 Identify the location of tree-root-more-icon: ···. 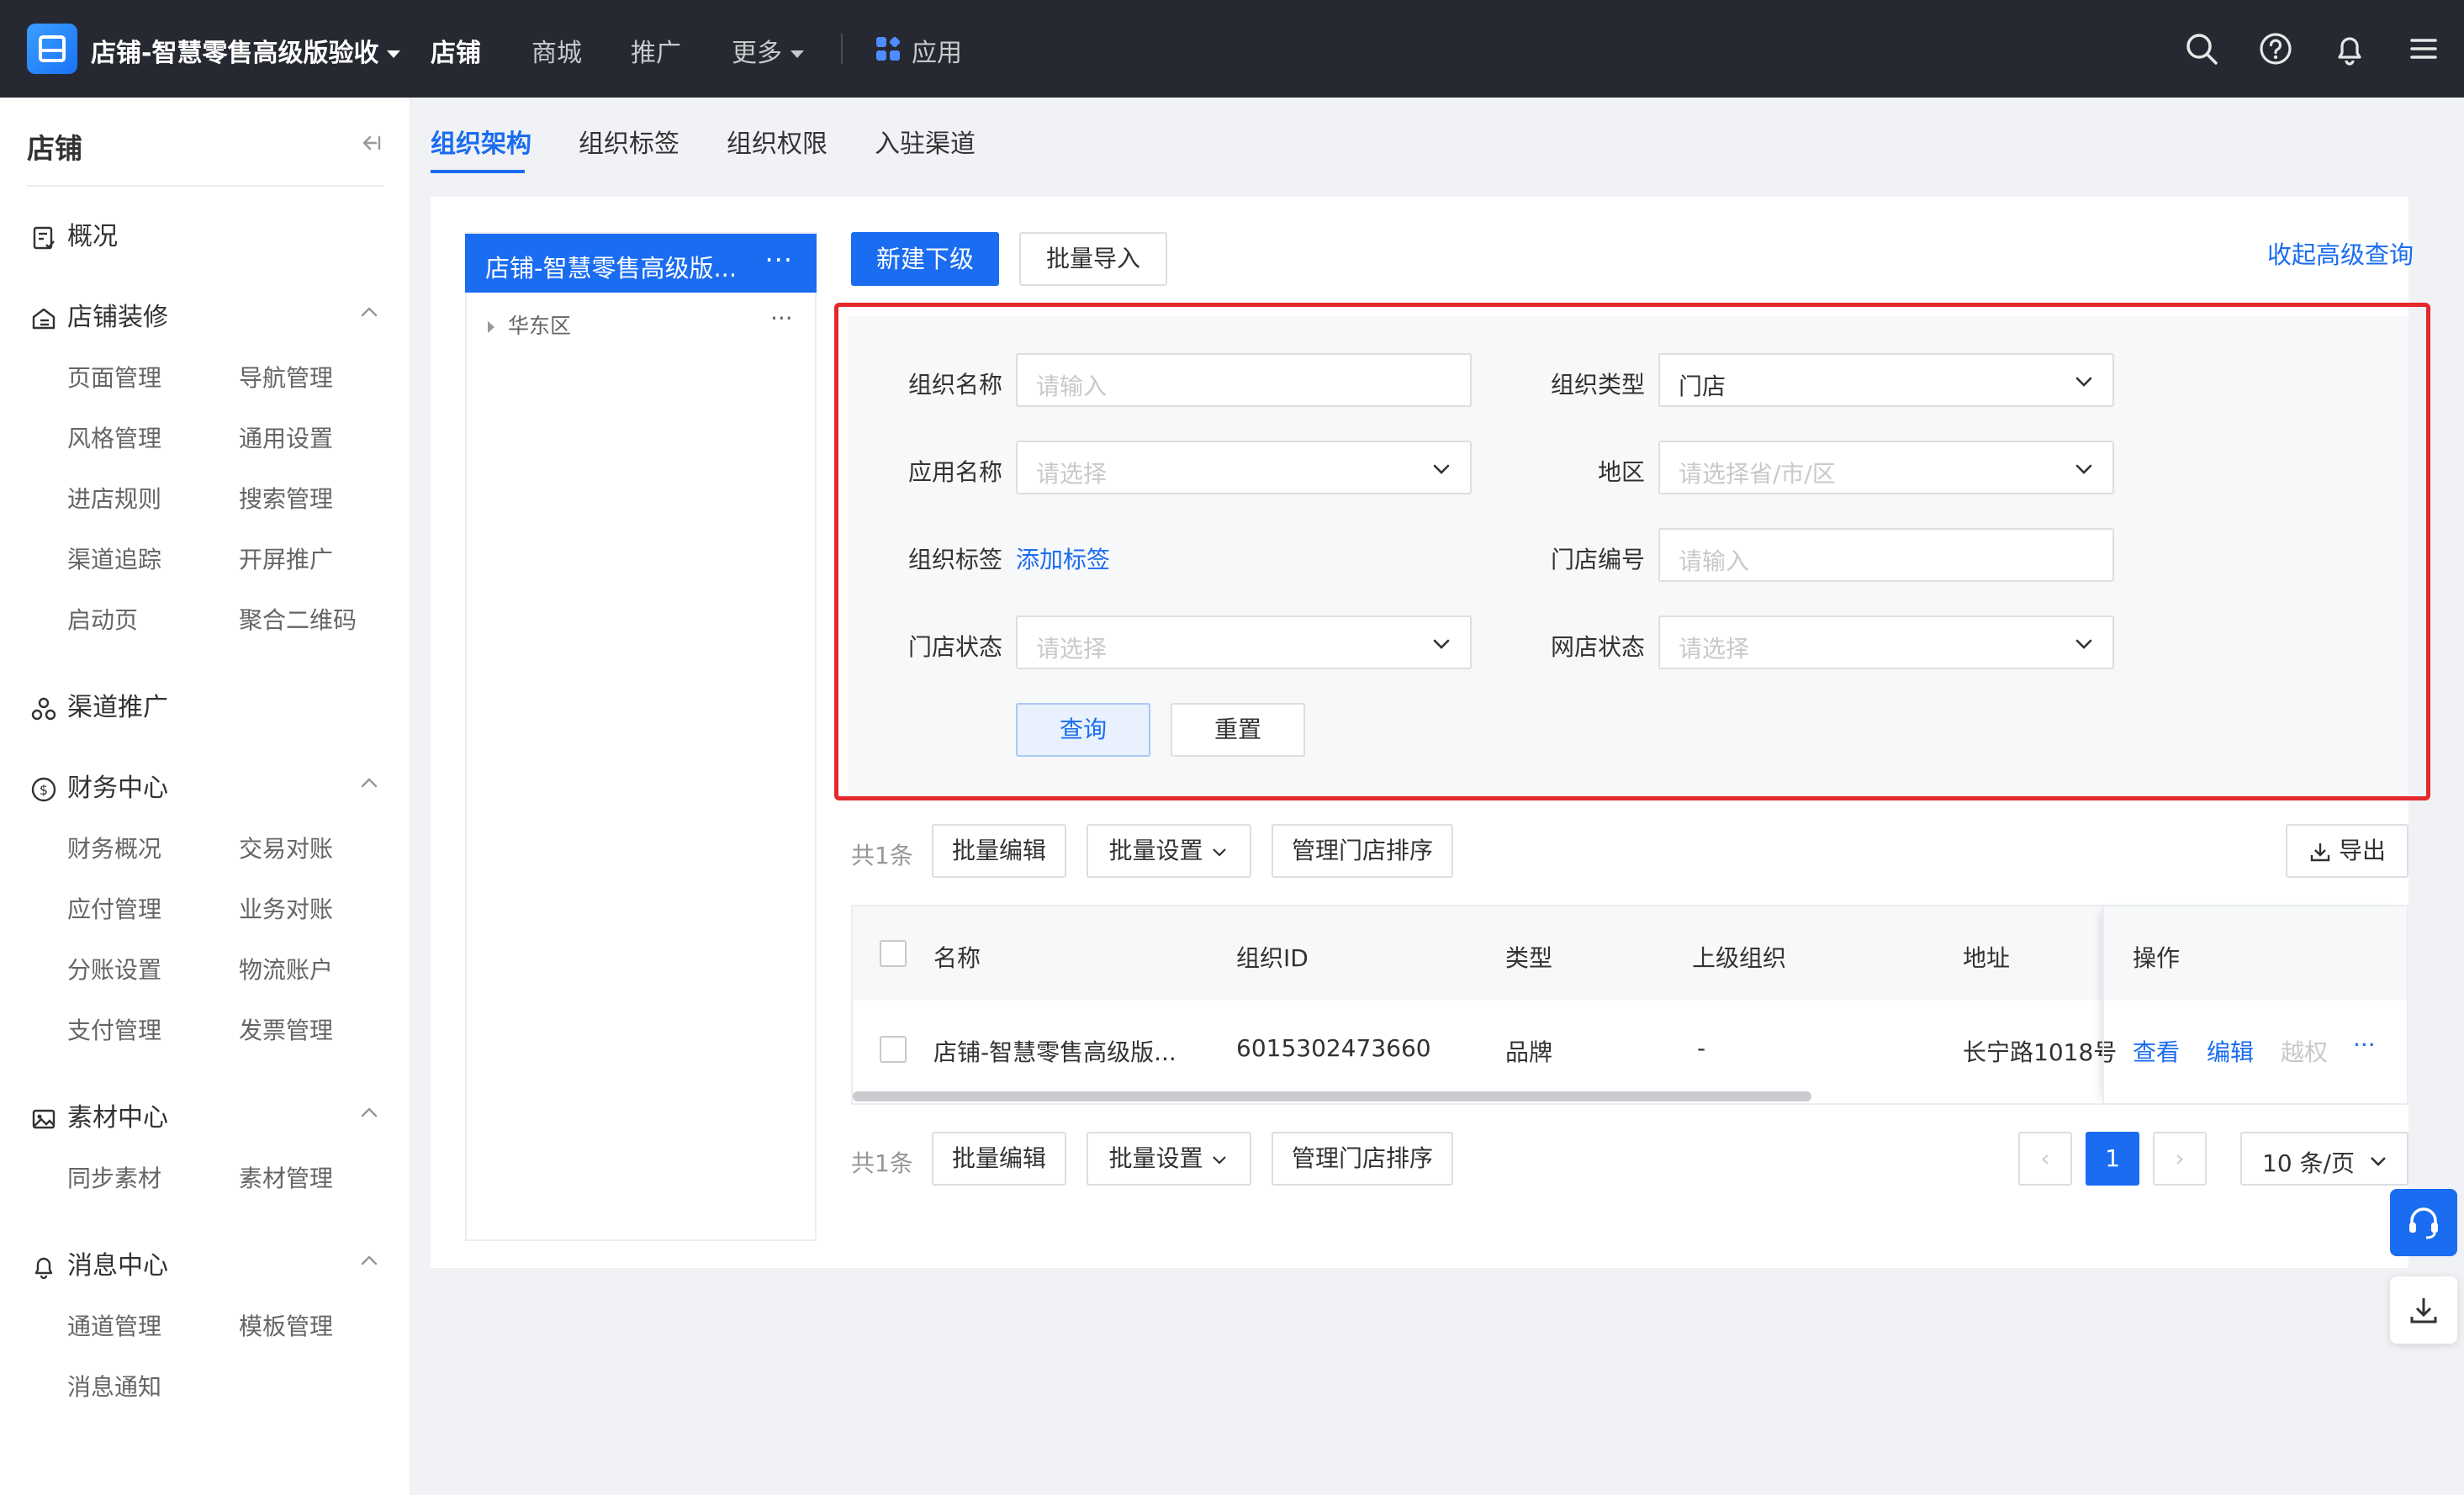
(778, 260).